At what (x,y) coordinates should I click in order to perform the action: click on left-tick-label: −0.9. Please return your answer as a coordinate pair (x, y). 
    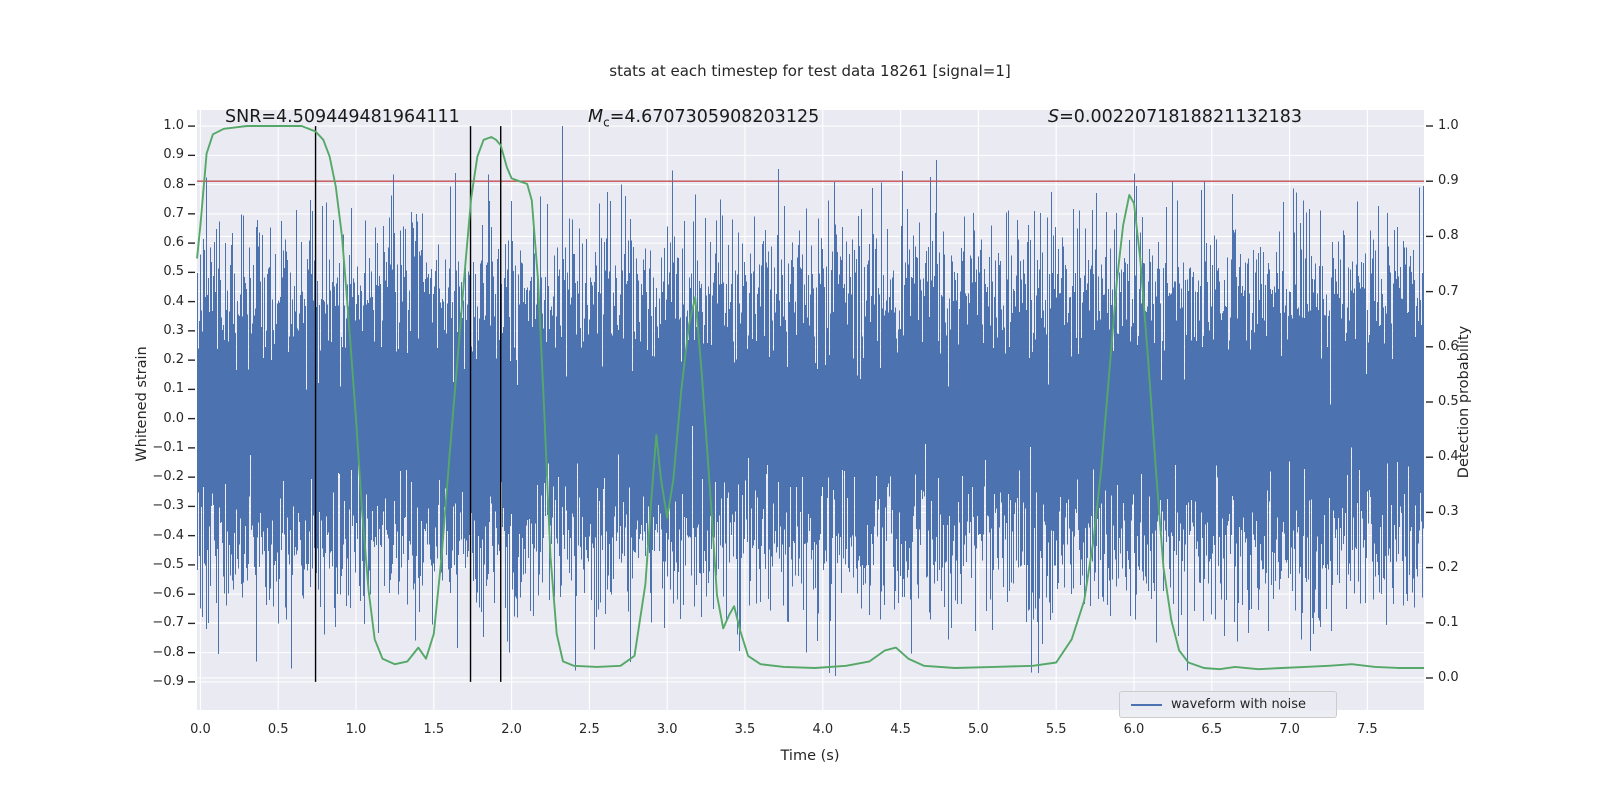
    Looking at the image, I should click on (168, 681).